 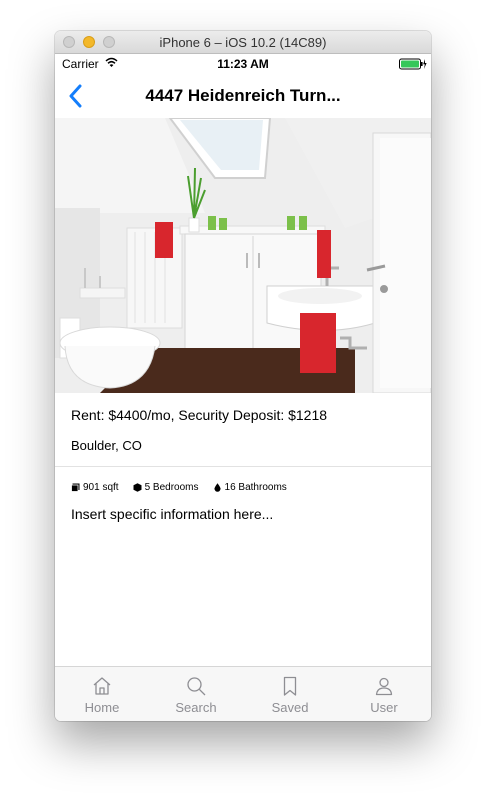 I want to click on window-titlebar: iPhone 6 – iOS 10.2 (14C89), so click(x=243, y=42).